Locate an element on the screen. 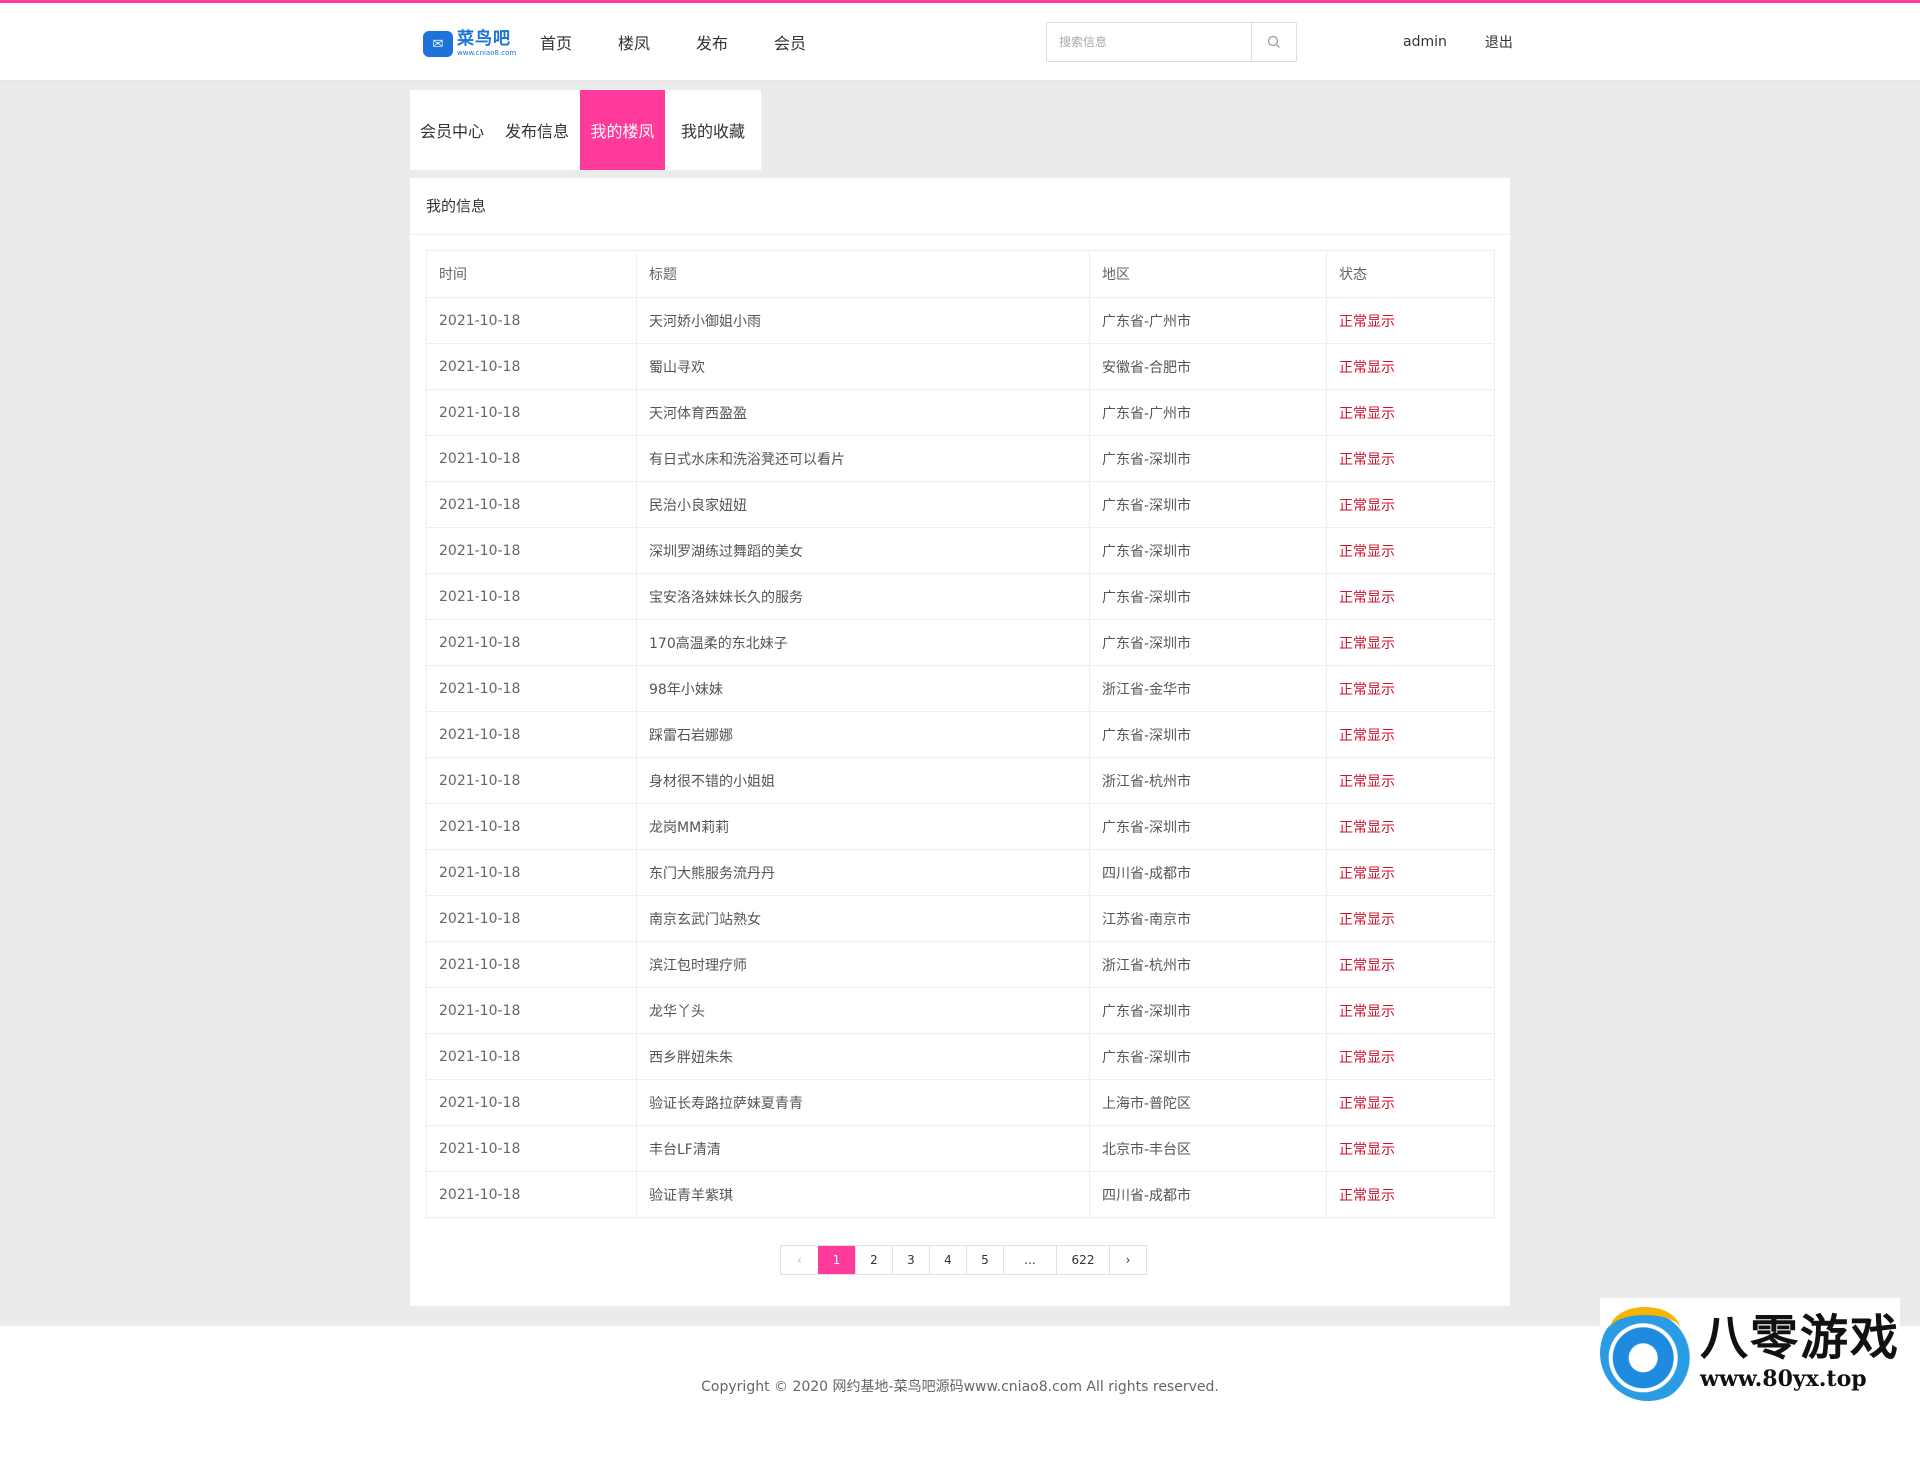 The height and width of the screenshot is (1463, 1920). table-header-row: 时间 标题 地区 状态 is located at coordinates (960, 274).